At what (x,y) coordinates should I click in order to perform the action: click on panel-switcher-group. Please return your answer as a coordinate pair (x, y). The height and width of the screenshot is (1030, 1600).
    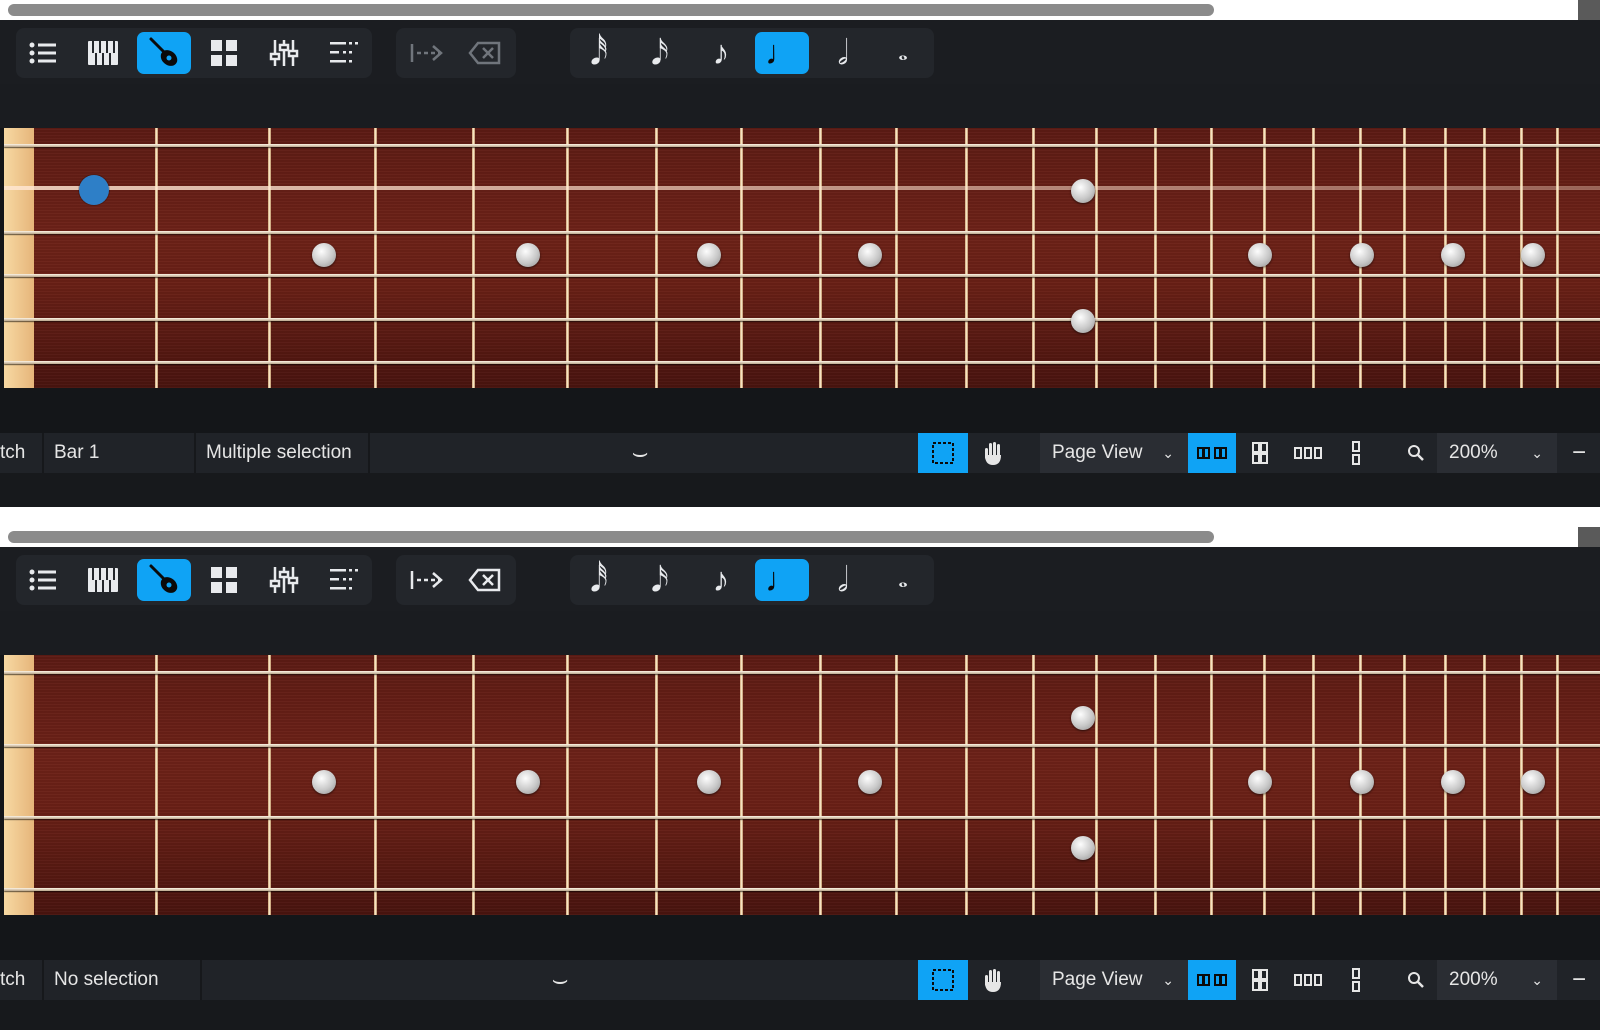
    Looking at the image, I should click on (194, 53).